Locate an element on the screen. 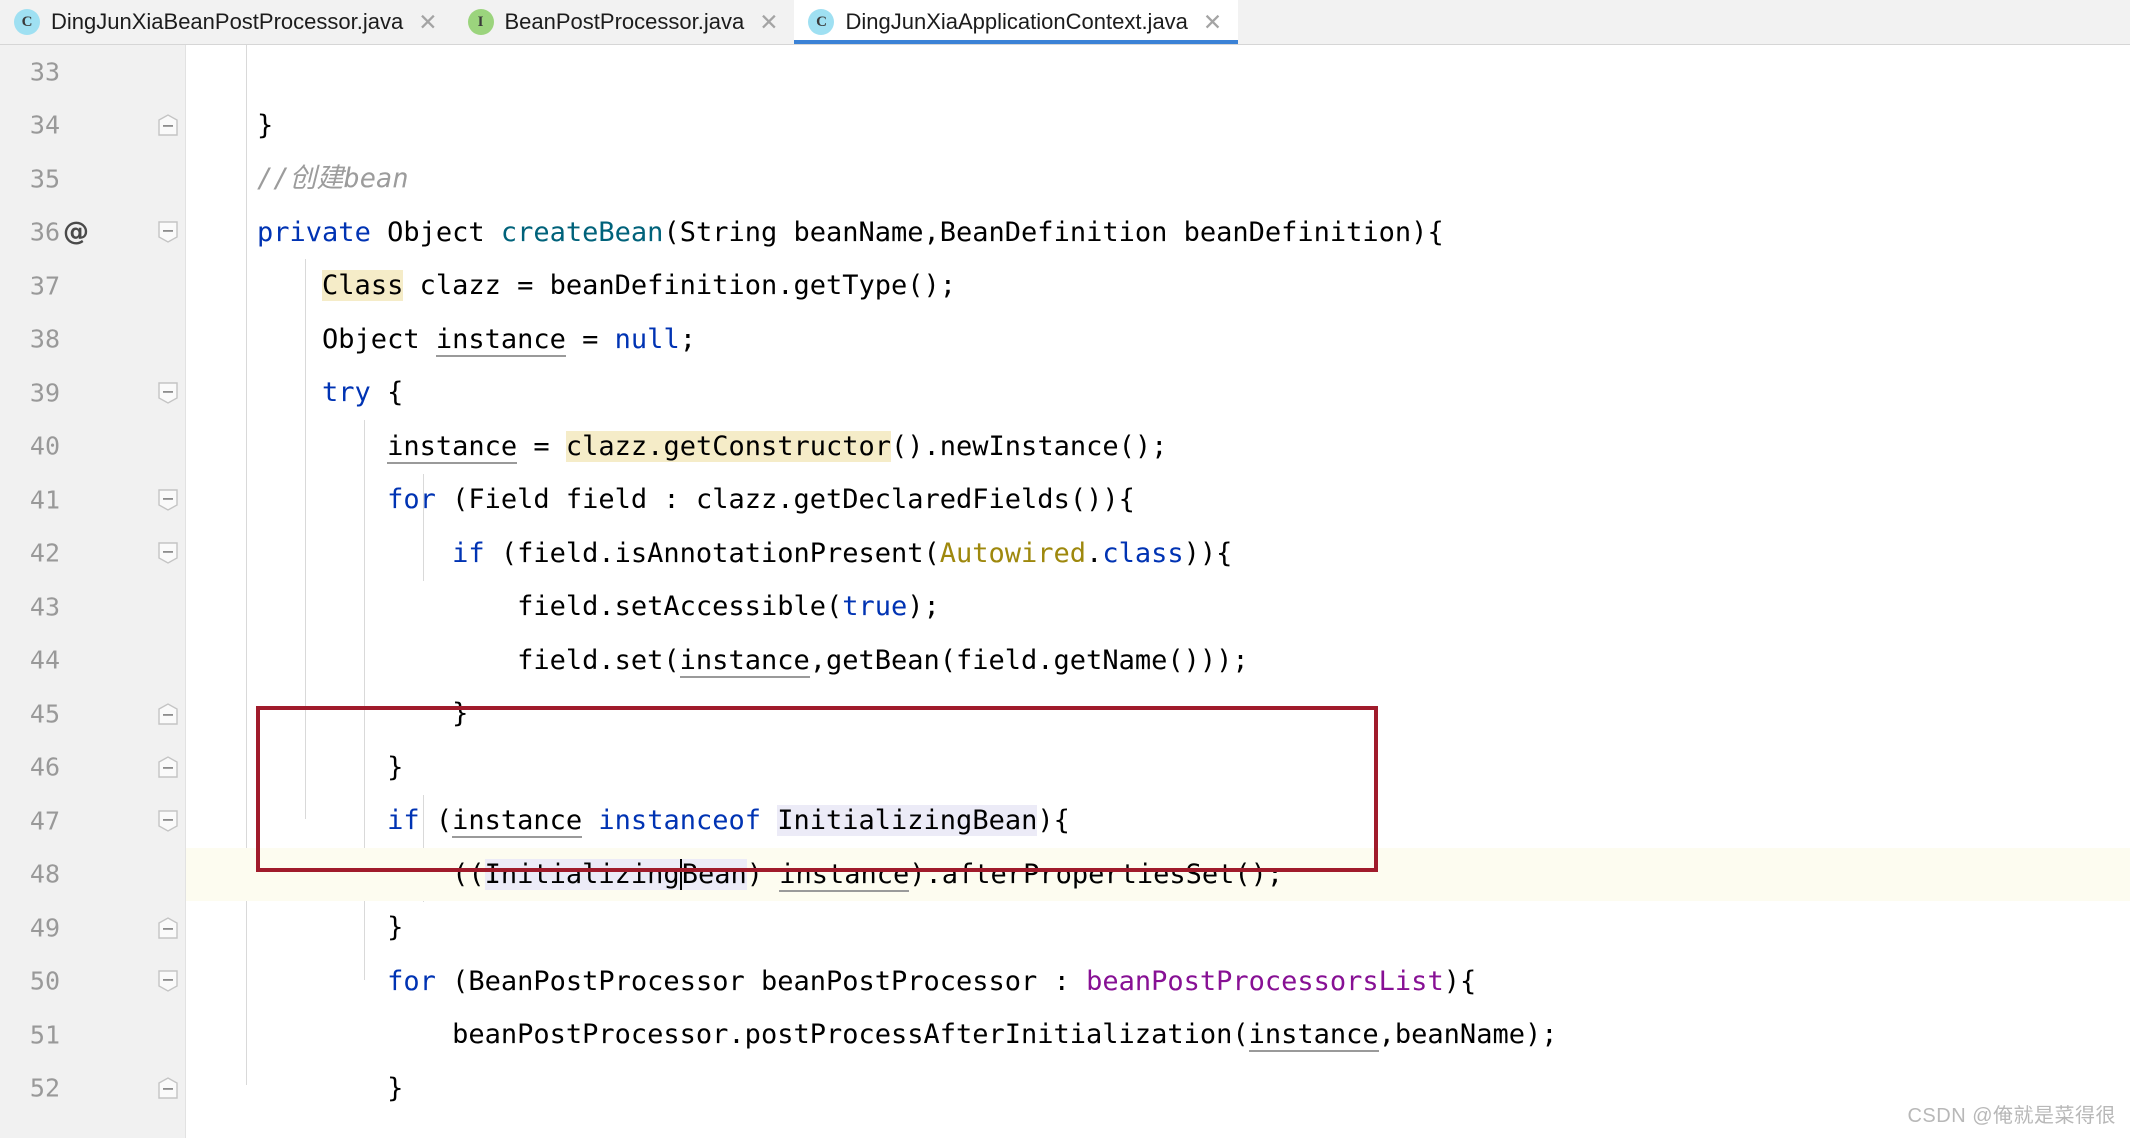 Image resolution: width=2130 pixels, height=1138 pixels. editor-tab-label: DingJunXiaBeanPostProcessor.java is located at coordinates (227, 21).